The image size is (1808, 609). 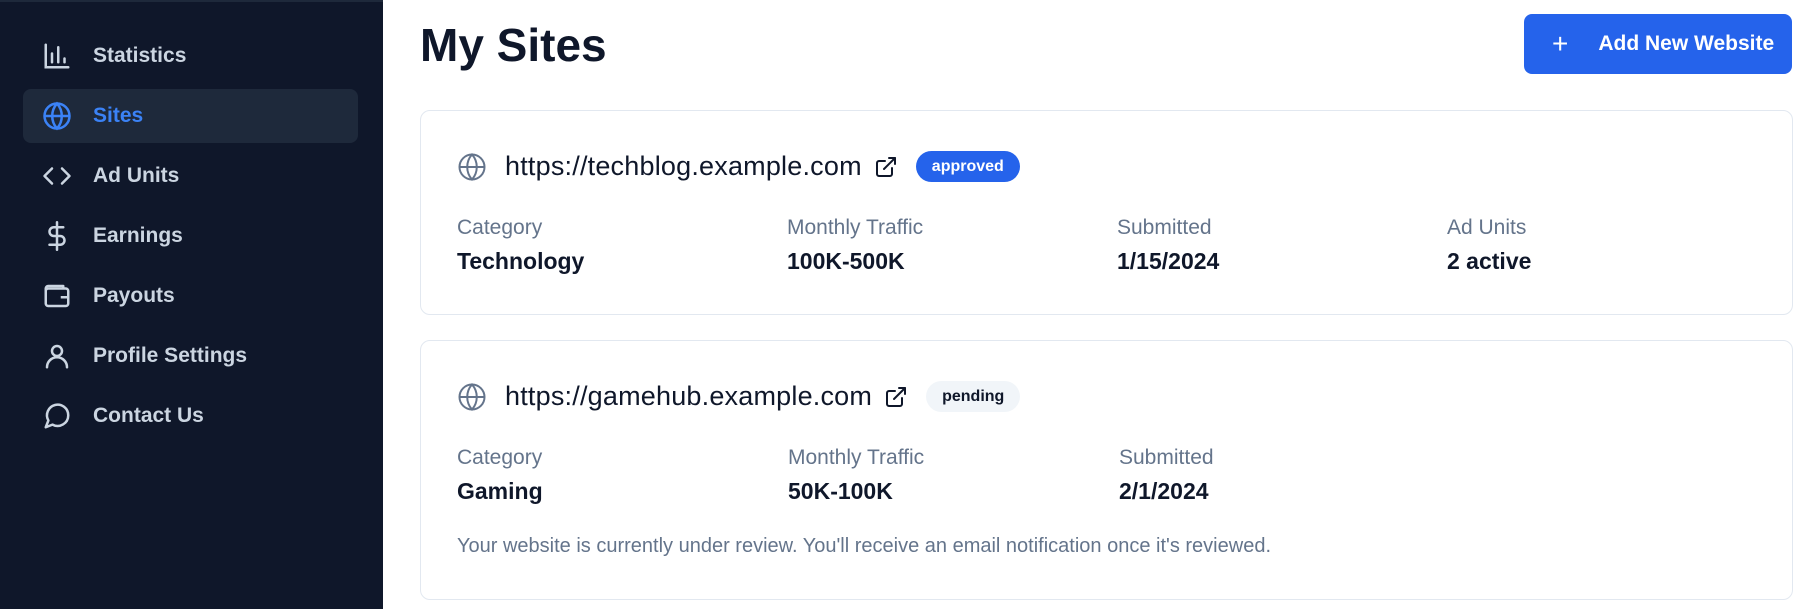 I want to click on stat-monthly-traffic: Monthly Traffic 100K-500K, so click(x=952, y=245).